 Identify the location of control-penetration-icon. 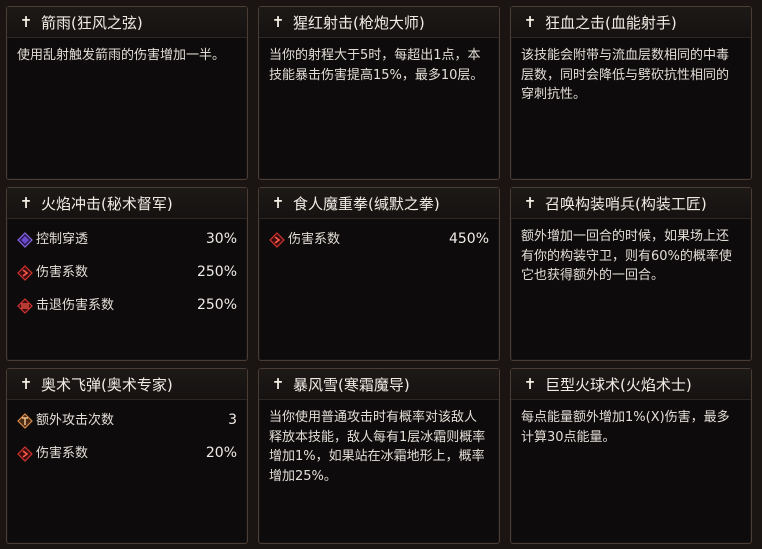
(25, 240).